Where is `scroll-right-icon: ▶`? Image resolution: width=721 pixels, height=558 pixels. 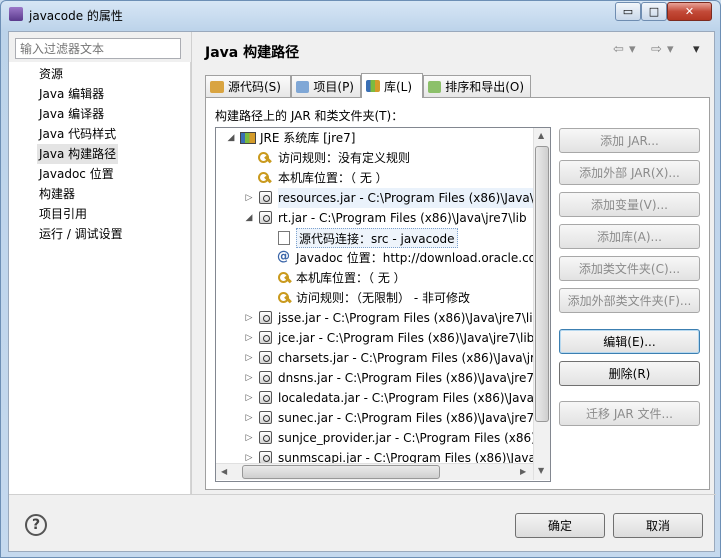 scroll-right-icon: ▶ is located at coordinates (523, 471).